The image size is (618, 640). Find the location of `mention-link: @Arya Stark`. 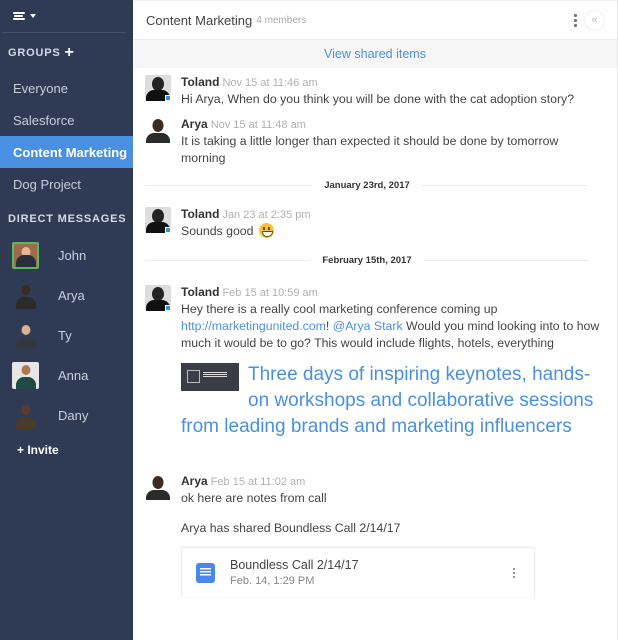

mention-link: @Arya Stark is located at coordinates (368, 326).